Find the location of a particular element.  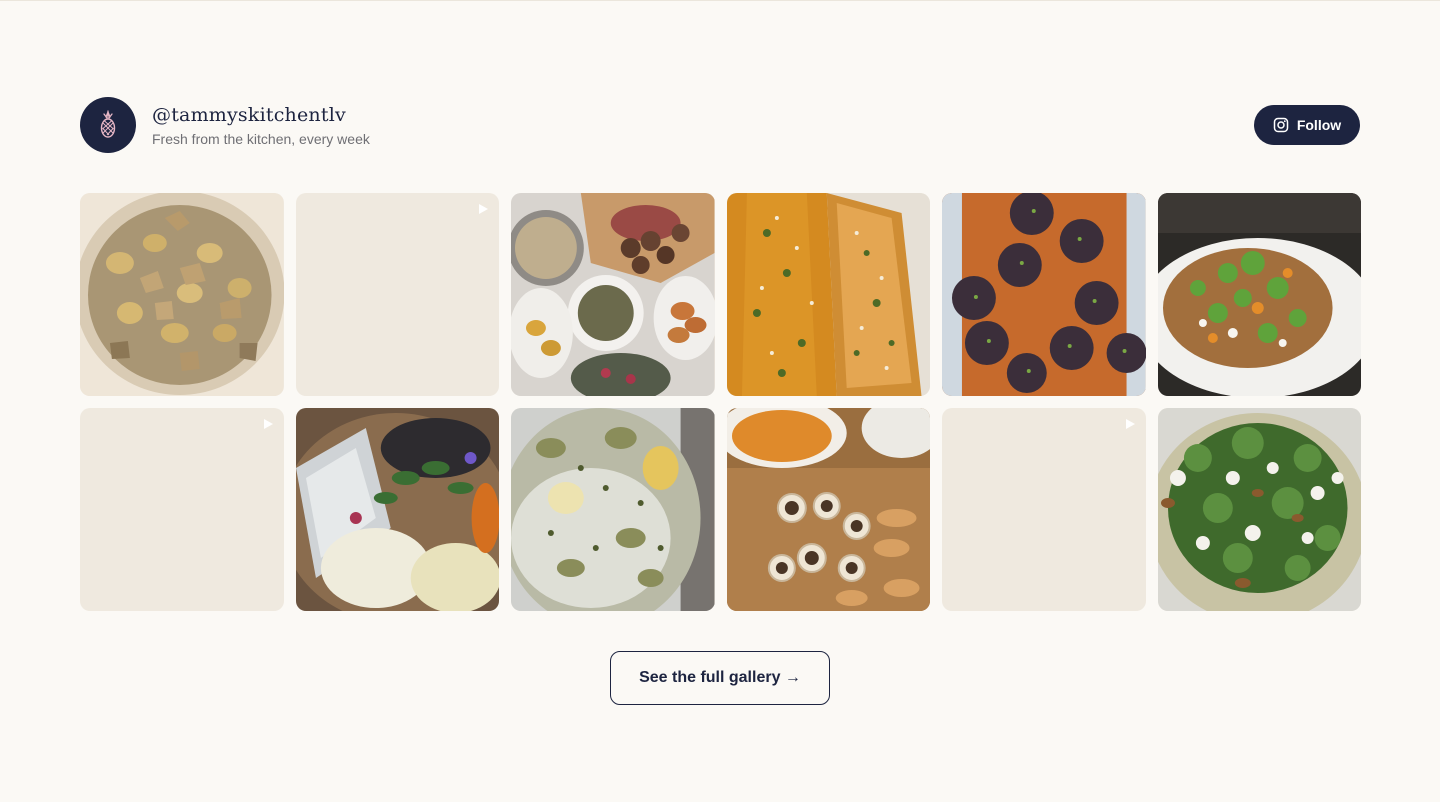

follow-label: Follow is located at coordinates (1319, 125).